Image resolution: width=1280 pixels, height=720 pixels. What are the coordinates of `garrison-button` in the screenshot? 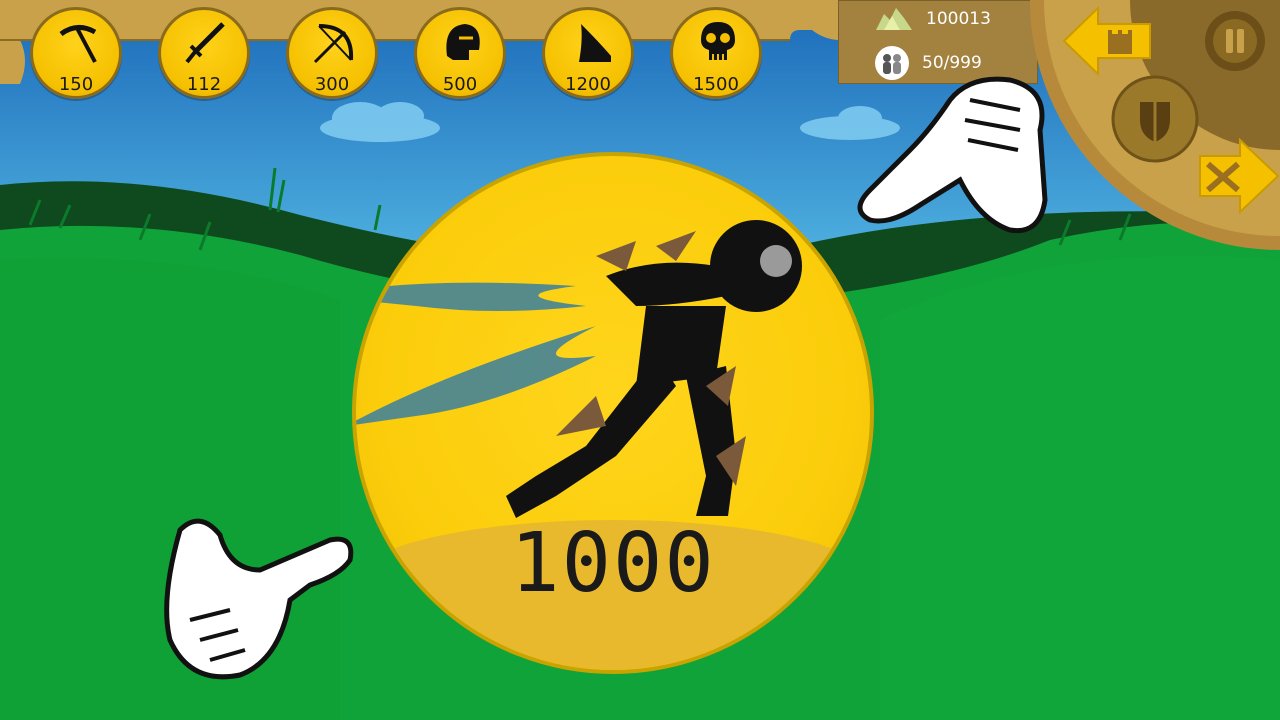 It's located at (1107, 41).